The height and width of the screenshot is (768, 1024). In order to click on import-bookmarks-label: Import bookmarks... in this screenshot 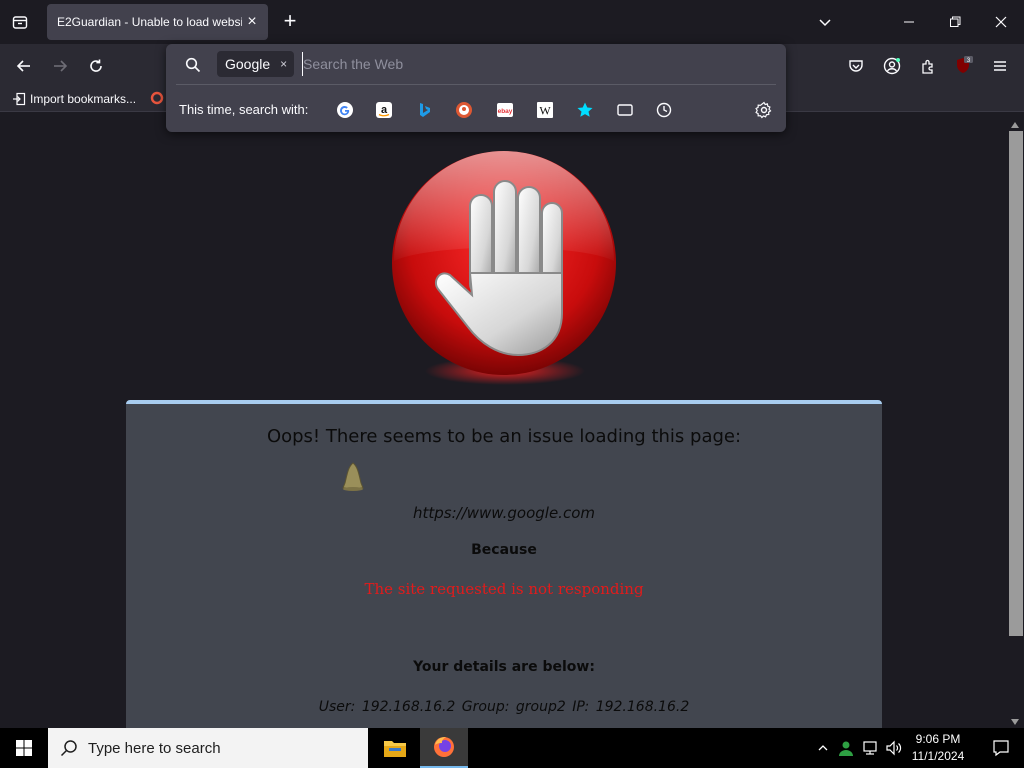, I will do `click(83, 99)`.